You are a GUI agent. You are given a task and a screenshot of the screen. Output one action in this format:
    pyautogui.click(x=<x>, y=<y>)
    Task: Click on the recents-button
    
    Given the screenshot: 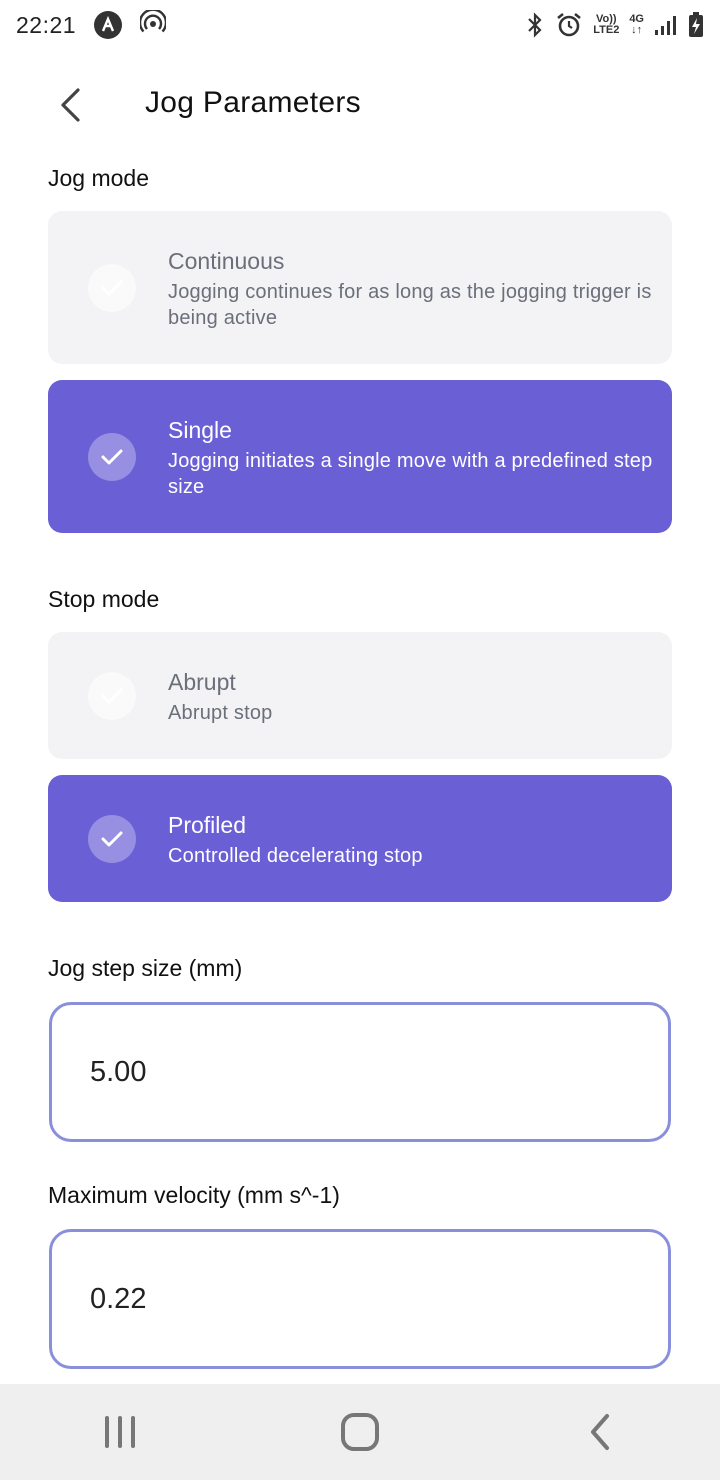 What is the action you would take?
    pyautogui.click(x=120, y=1432)
    